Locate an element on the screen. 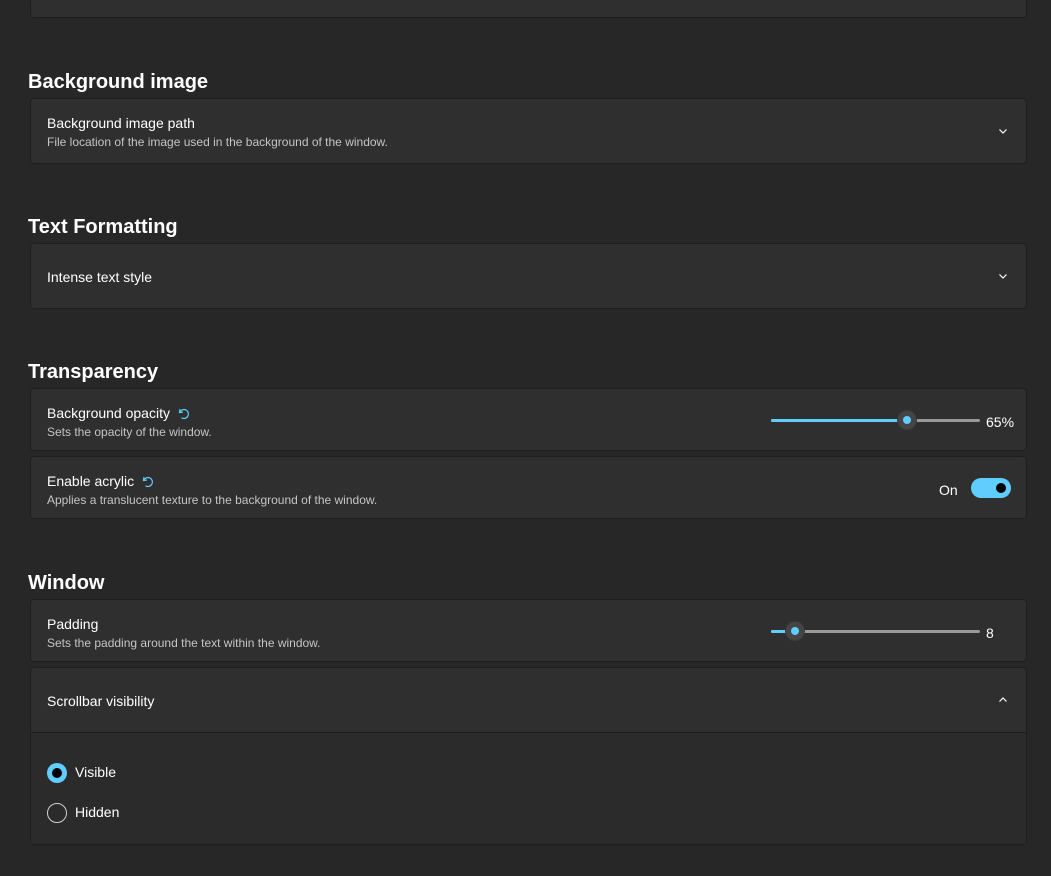 This screenshot has width=1051, height=876. radio-hidden is located at coordinates (57, 813).